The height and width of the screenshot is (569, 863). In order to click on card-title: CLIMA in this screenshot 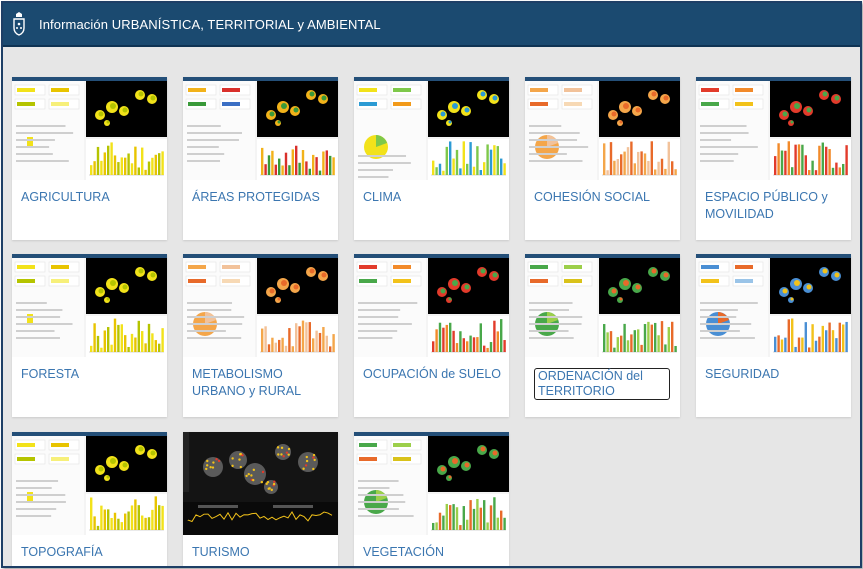, I will do `click(432, 197)`.